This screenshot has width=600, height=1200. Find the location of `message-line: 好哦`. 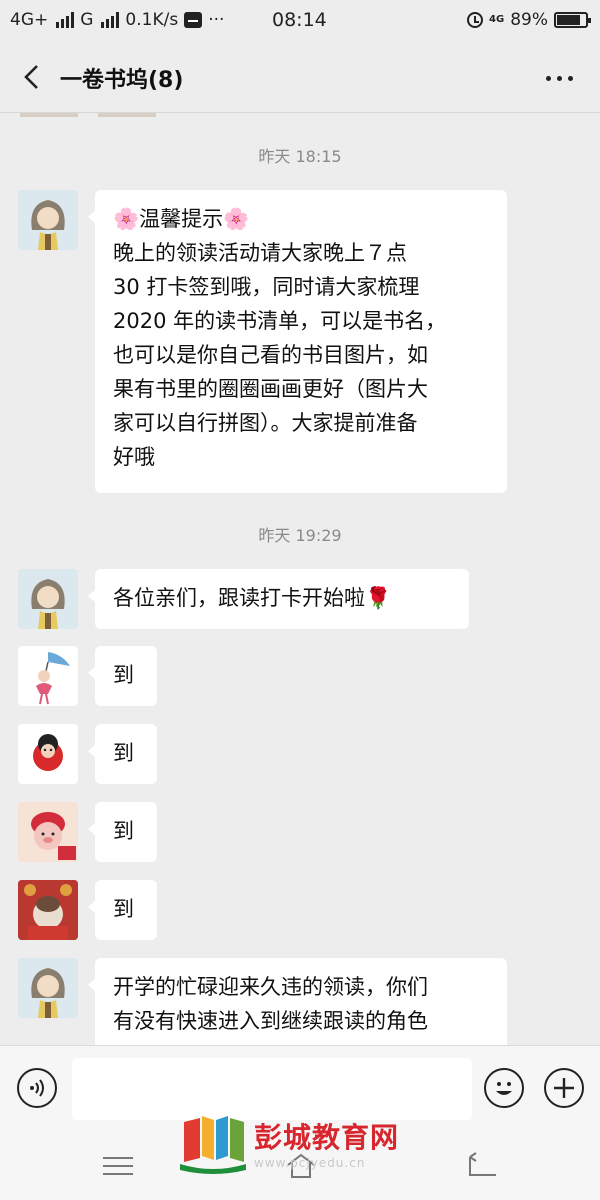

message-line: 好哦 is located at coordinates (134, 457).